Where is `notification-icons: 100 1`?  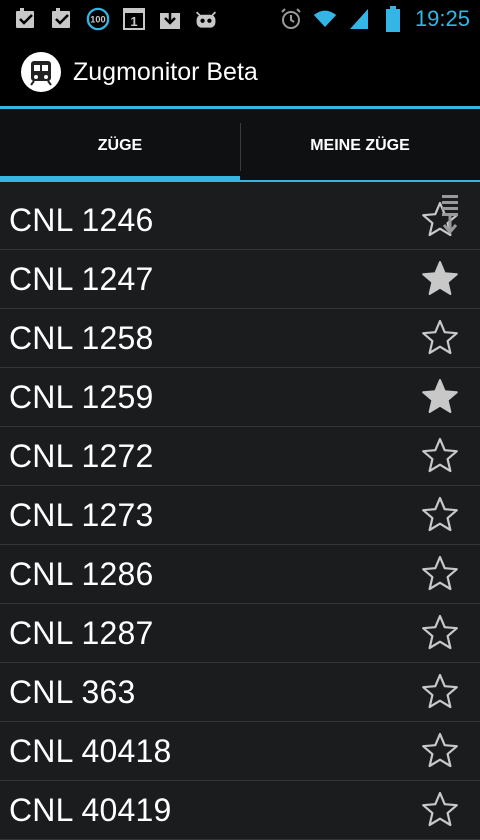
notification-icons: 100 1 is located at coordinates (109, 19).